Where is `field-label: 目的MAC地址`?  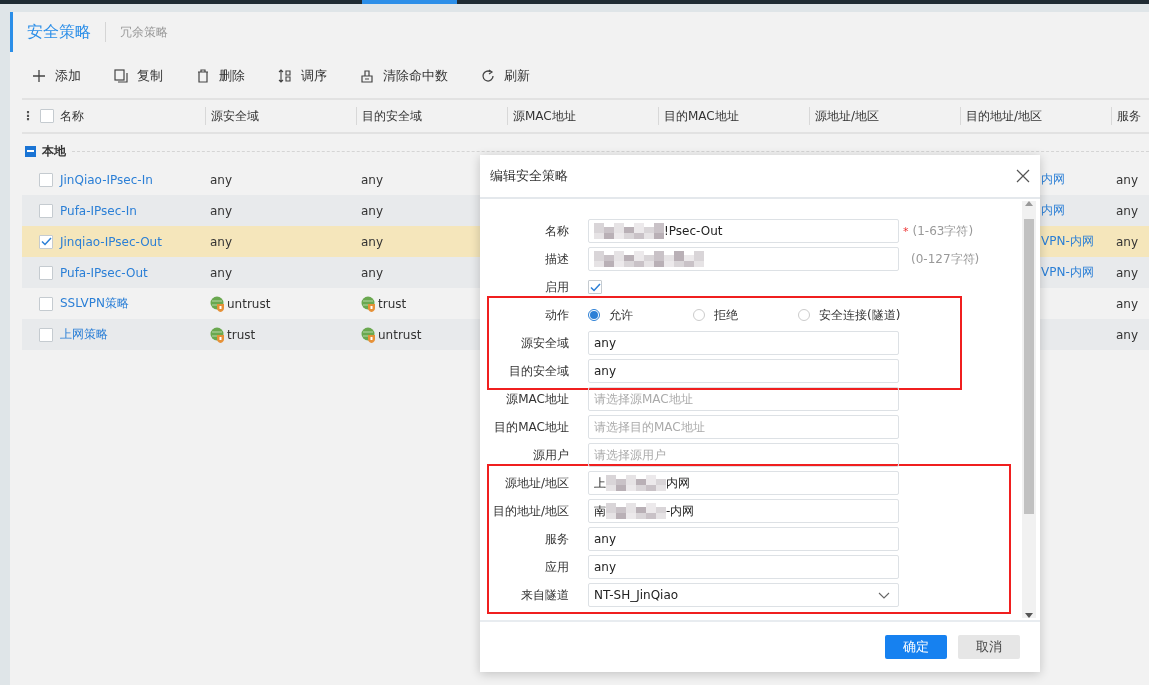 field-label: 目的MAC地址 is located at coordinates (531, 427).